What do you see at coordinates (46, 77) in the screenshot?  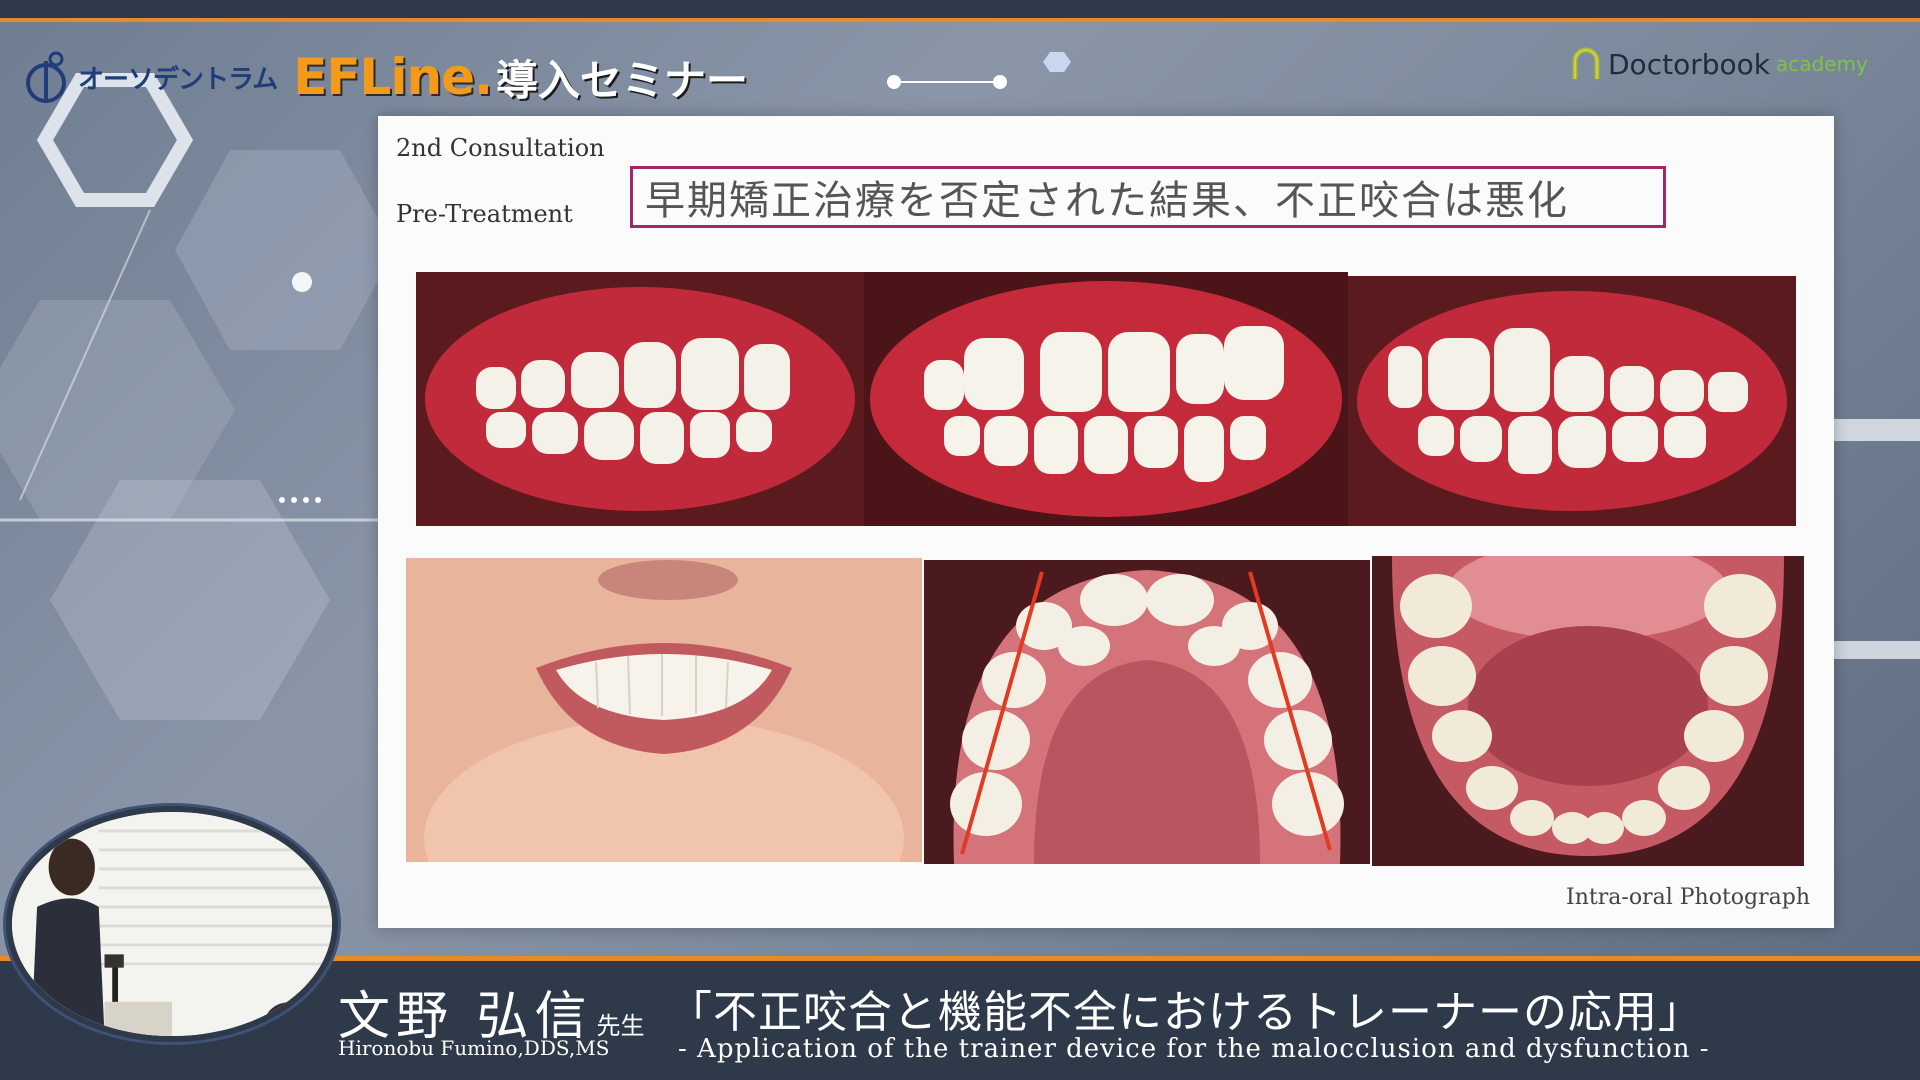 I see `orthodontrum-logo-icon` at bounding box center [46, 77].